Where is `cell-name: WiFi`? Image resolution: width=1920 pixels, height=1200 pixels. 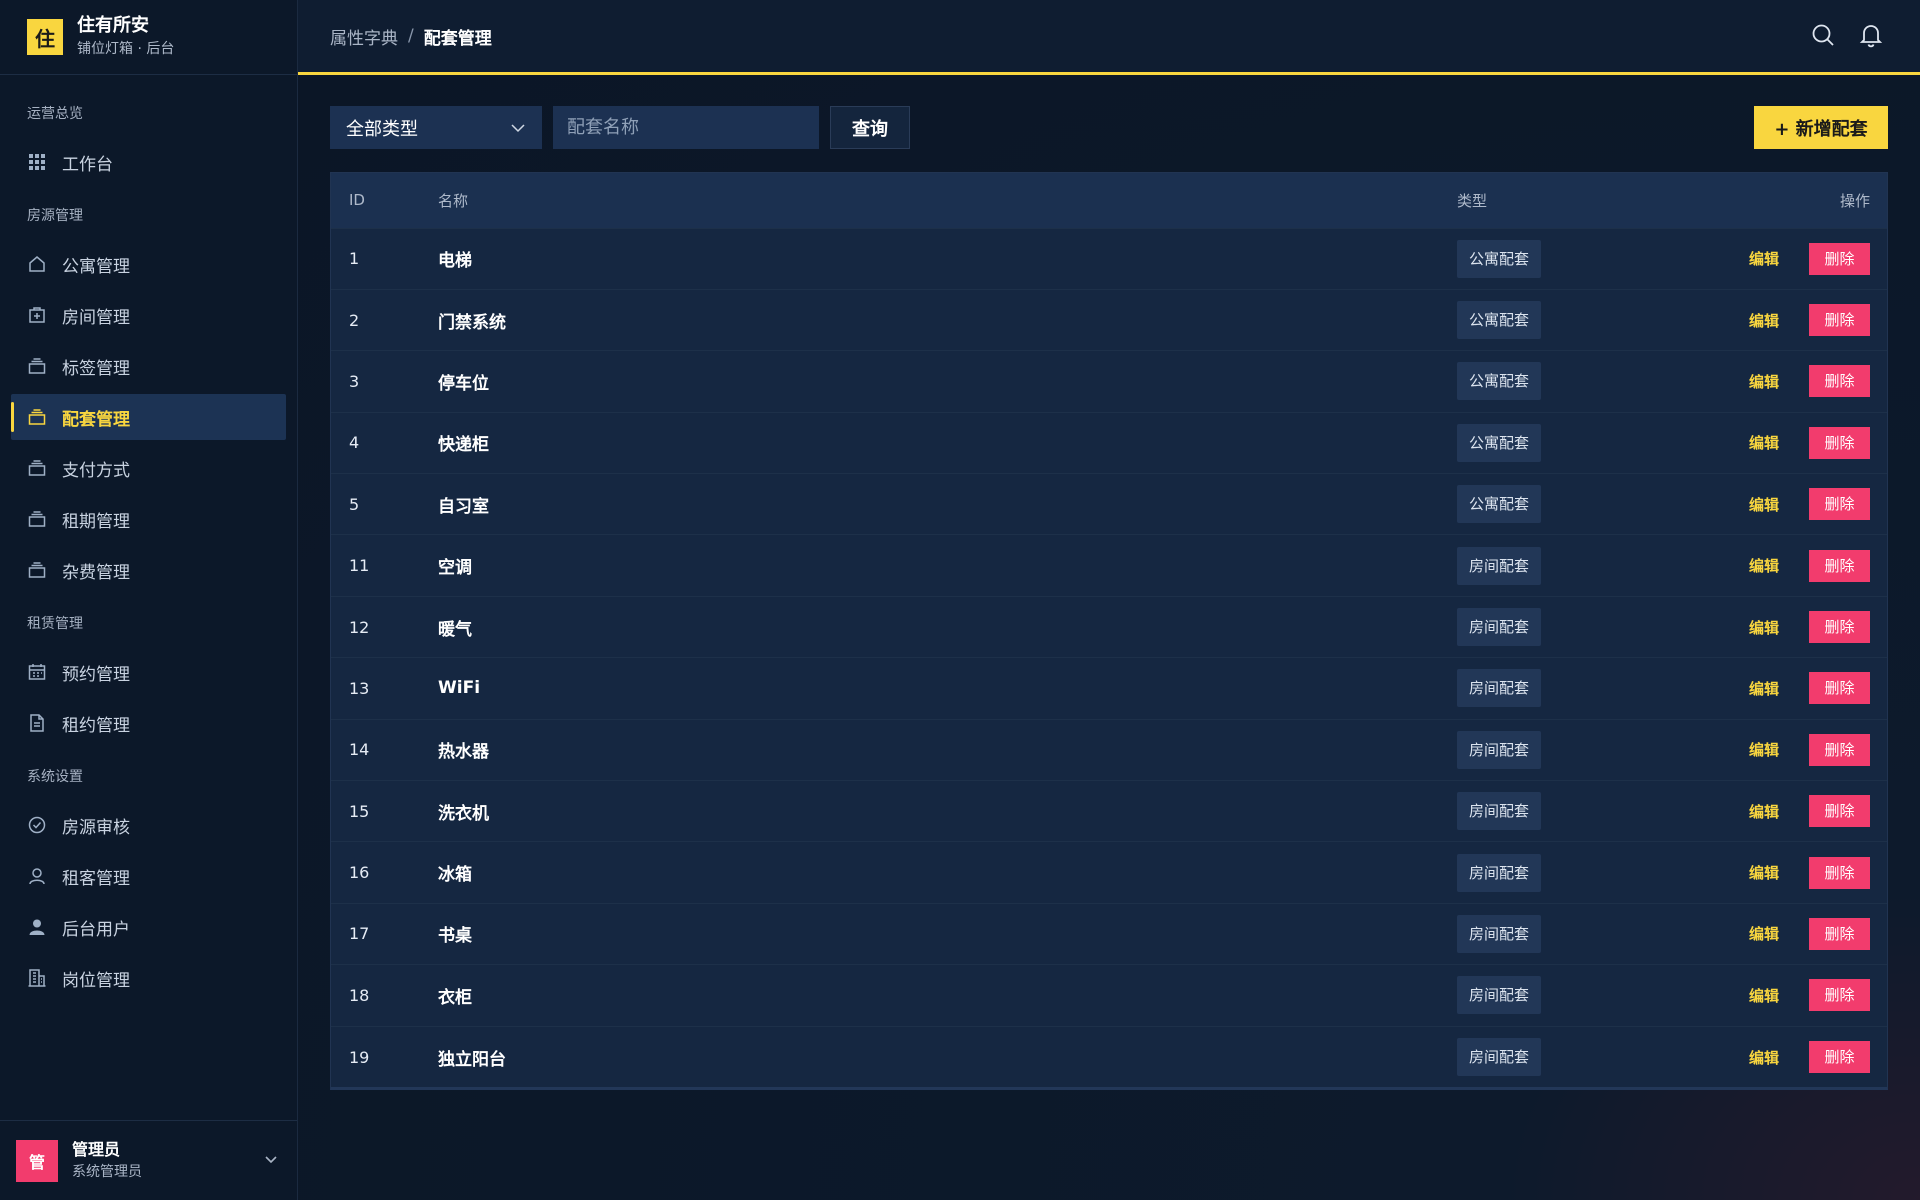 cell-name: WiFi is located at coordinates (459, 688).